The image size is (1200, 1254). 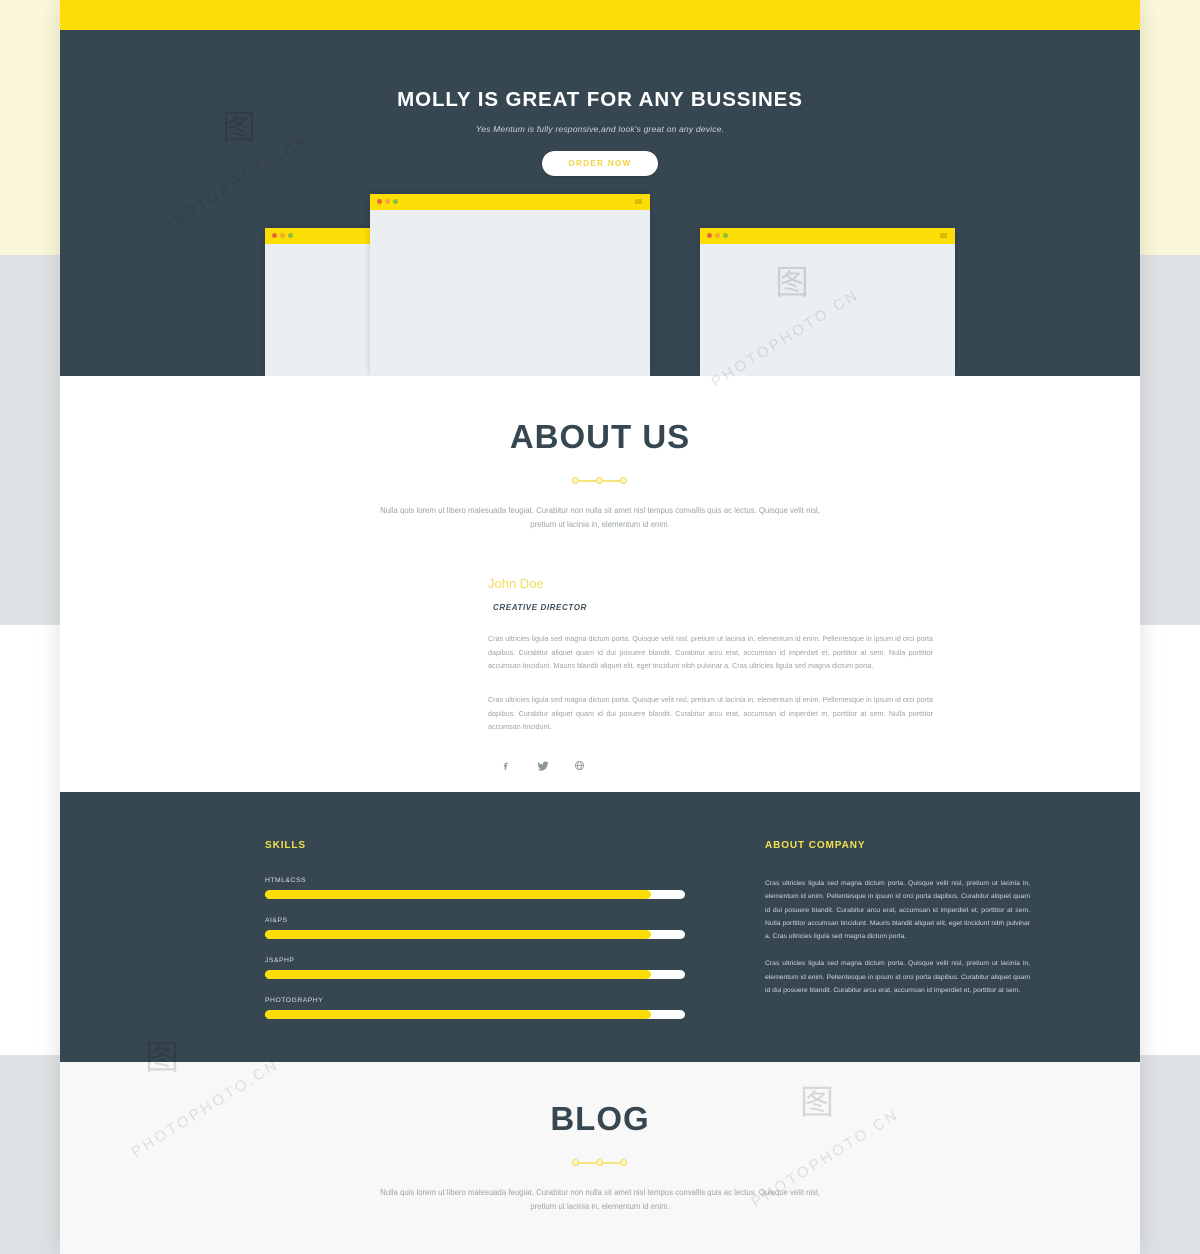 What do you see at coordinates (516, 583) in the screenshot?
I see `member-name: John Doe` at bounding box center [516, 583].